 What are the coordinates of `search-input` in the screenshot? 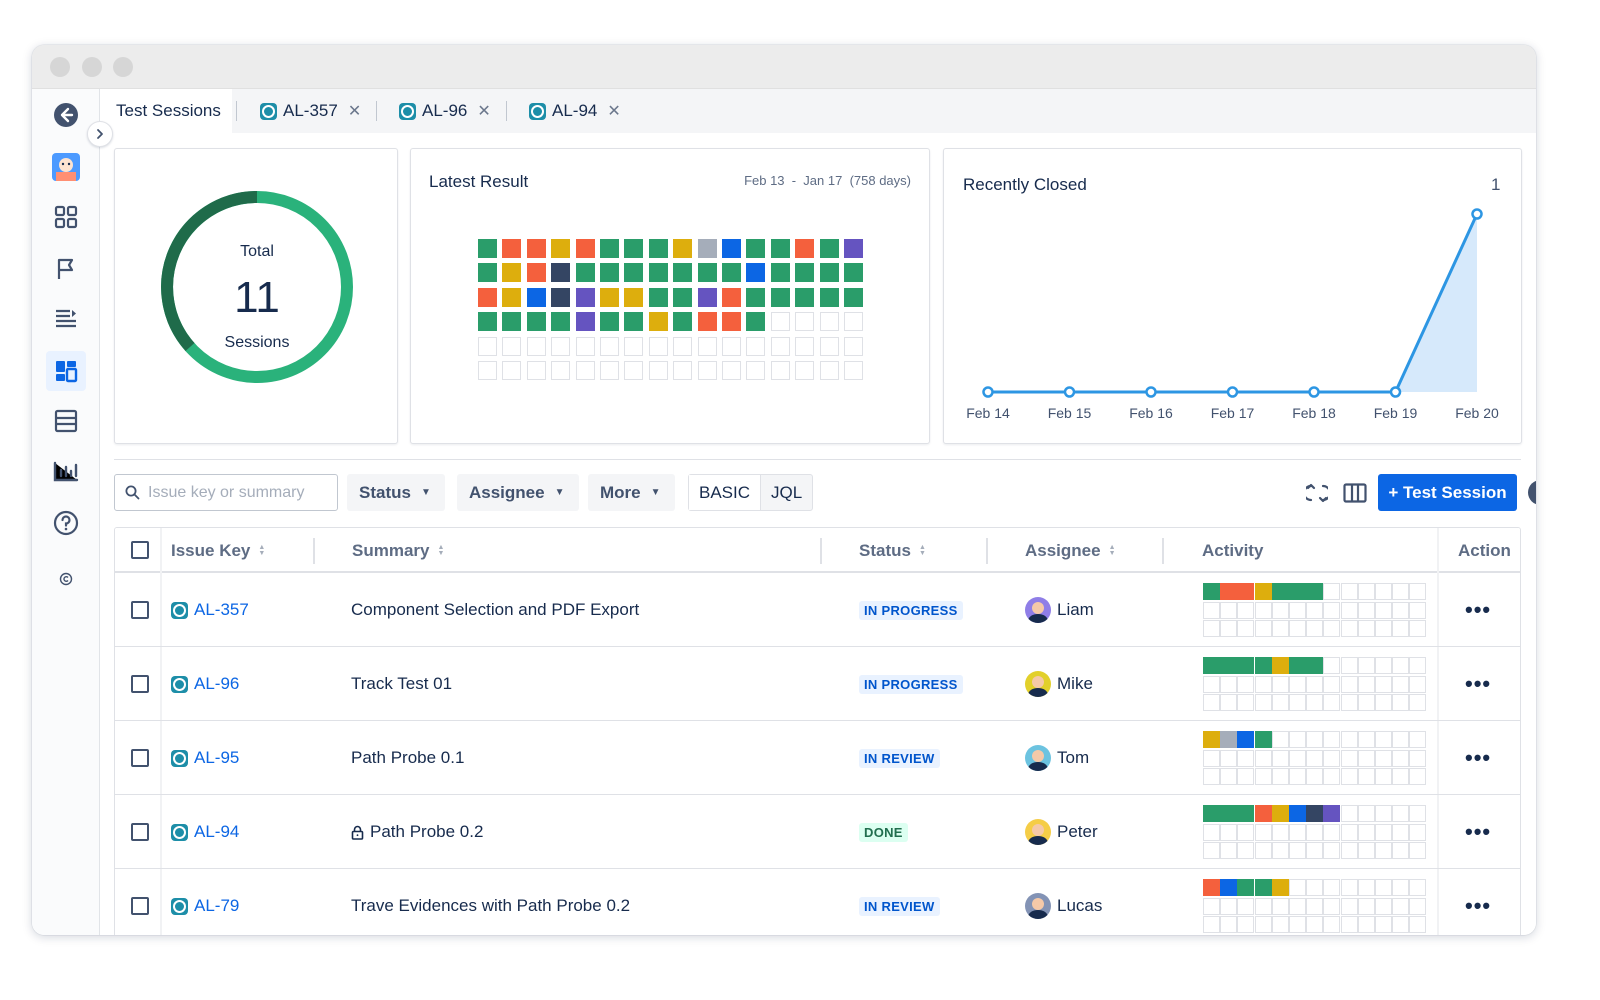 It's located at (238, 492).